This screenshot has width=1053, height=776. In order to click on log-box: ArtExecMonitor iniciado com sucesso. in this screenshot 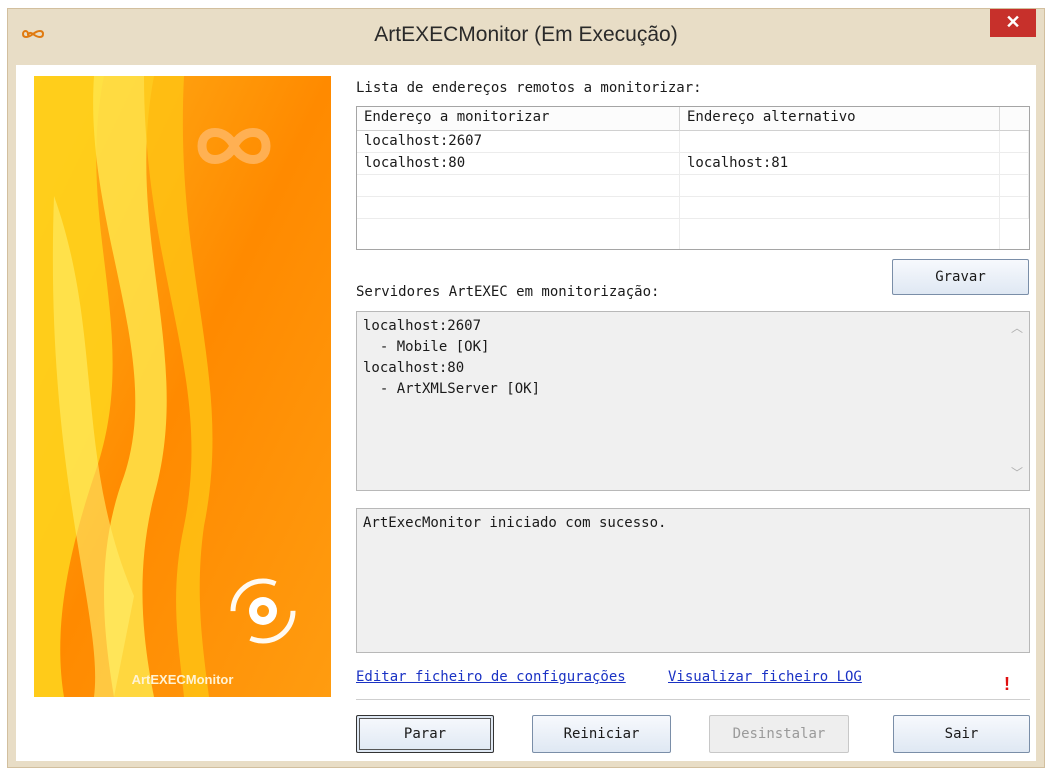, I will do `click(693, 580)`.